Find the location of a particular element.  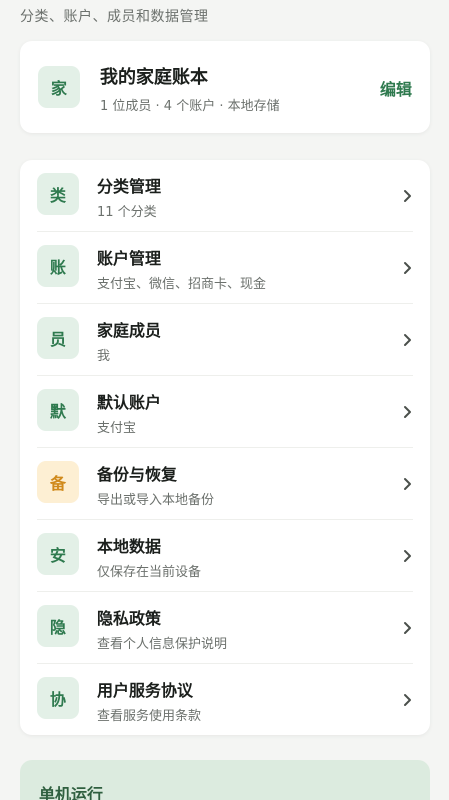

menu-item-title: 备份与恢复 is located at coordinates (137, 474).